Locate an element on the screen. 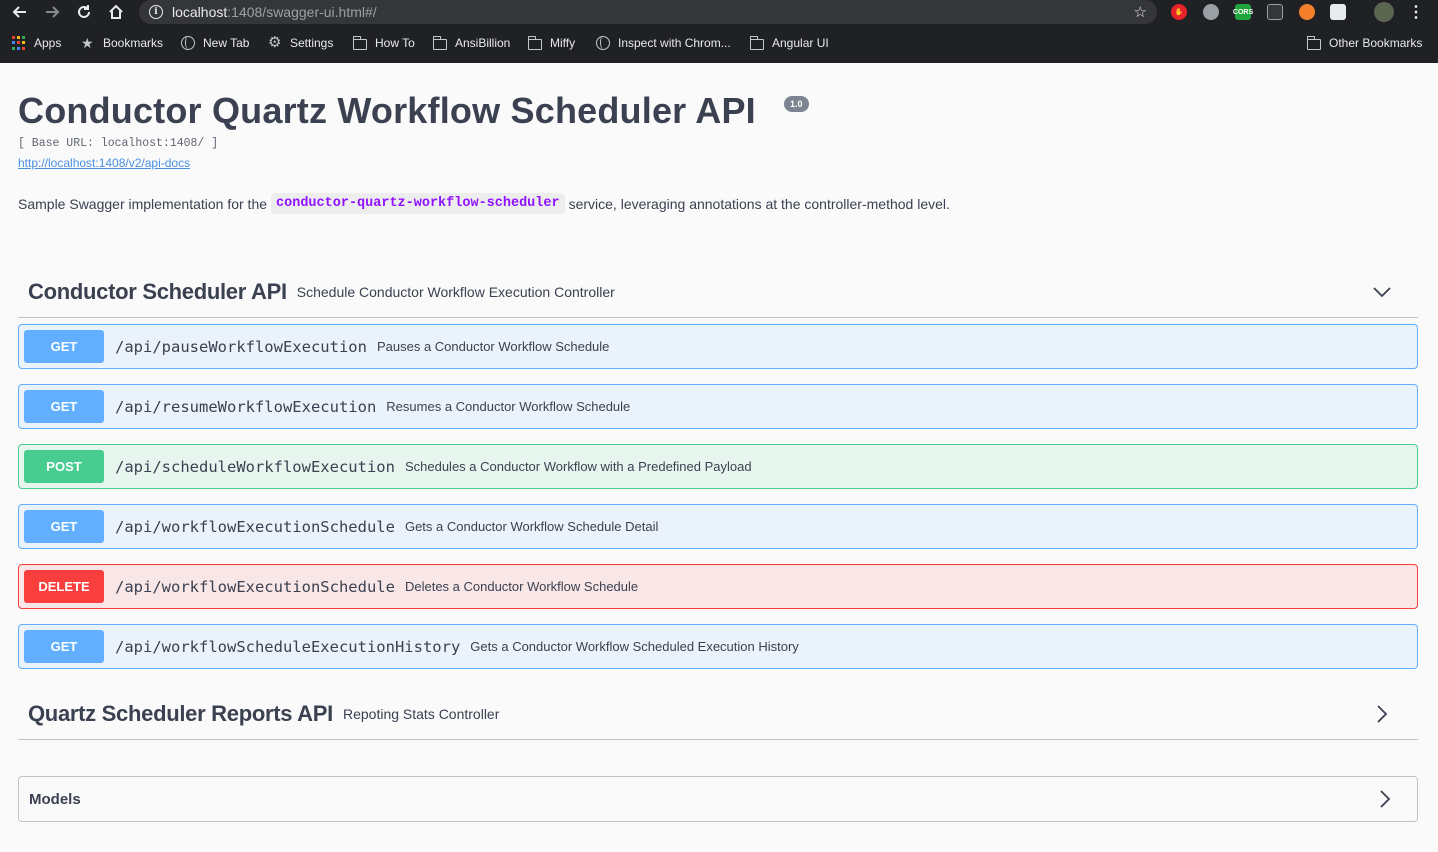  adblock-extension-icon: ✋ is located at coordinates (1179, 12).